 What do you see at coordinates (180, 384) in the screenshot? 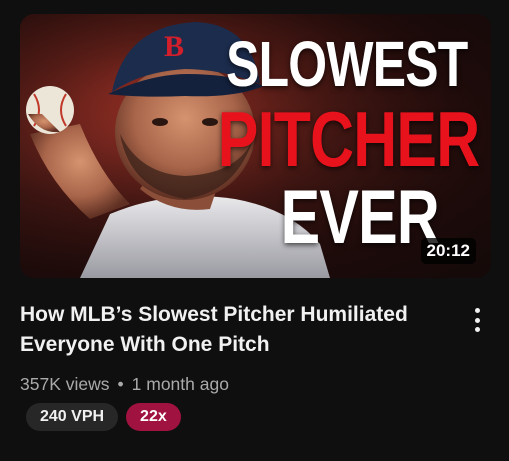
I see `upload-age: 1 month ago` at bounding box center [180, 384].